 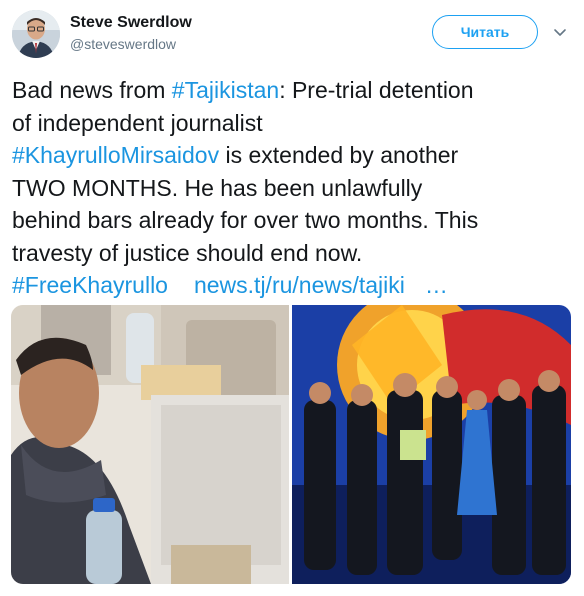 I want to click on user-avatar-icon, so click(x=36, y=34).